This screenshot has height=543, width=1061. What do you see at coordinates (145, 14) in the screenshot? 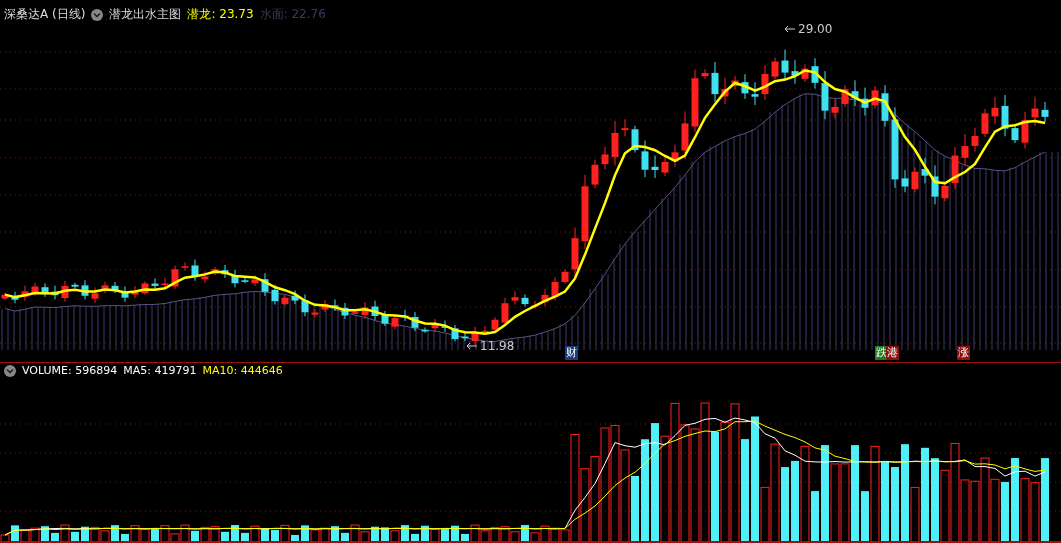
I see `indicator-name: 潜龙出水主图` at bounding box center [145, 14].